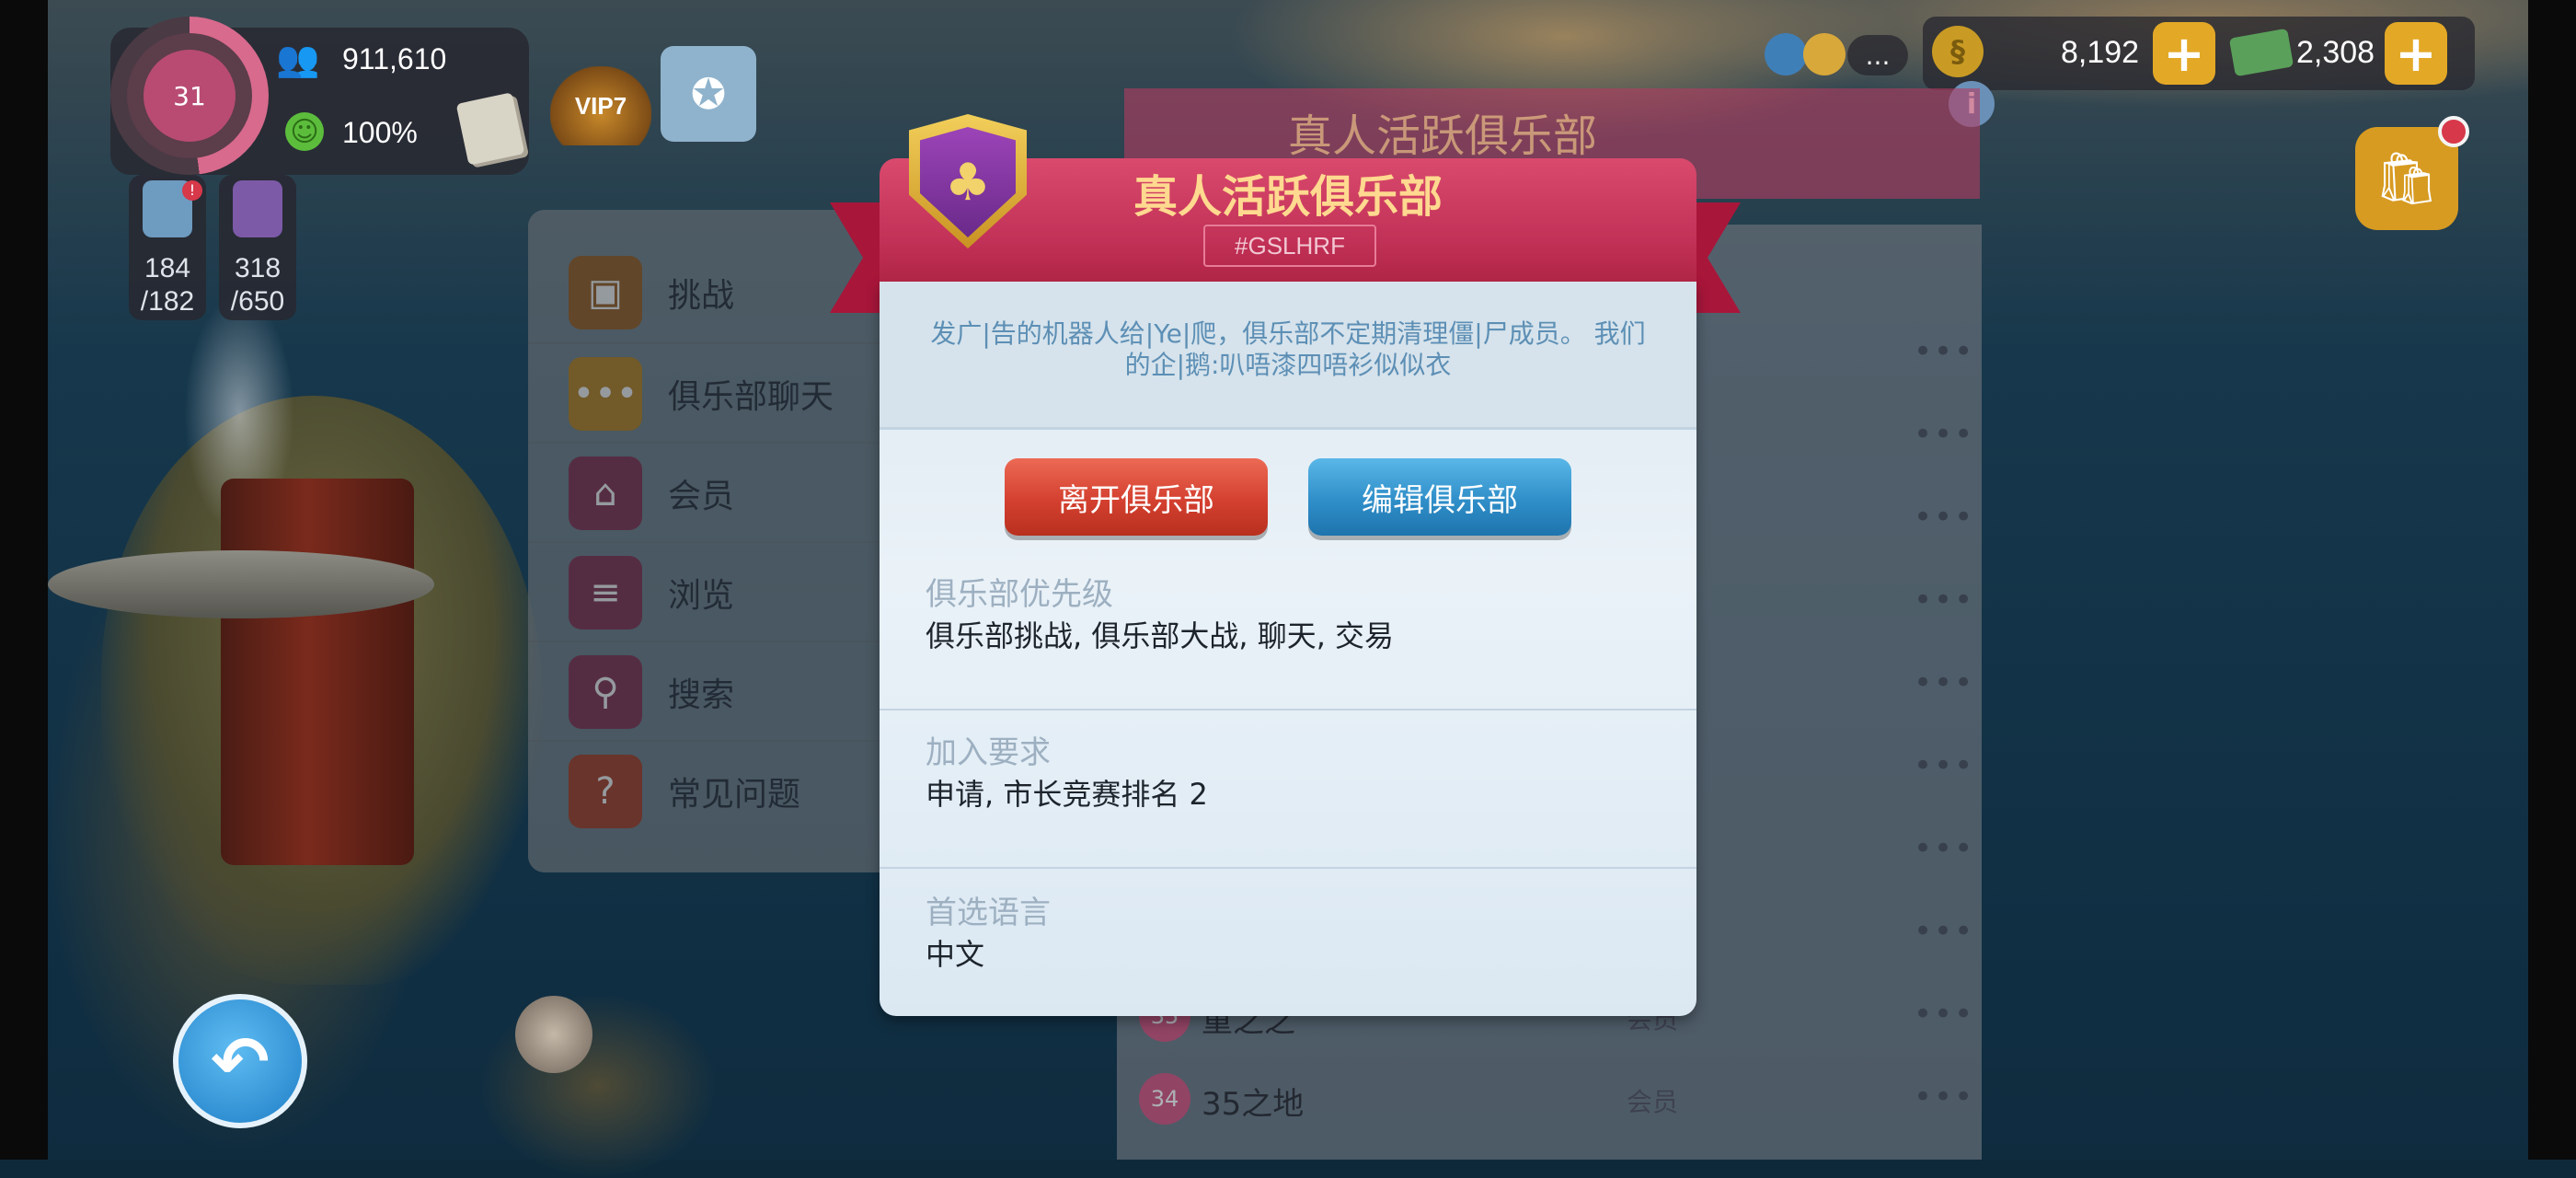 The width and height of the screenshot is (2576, 1178). I want to click on storage-2-current: 318, so click(258, 268).